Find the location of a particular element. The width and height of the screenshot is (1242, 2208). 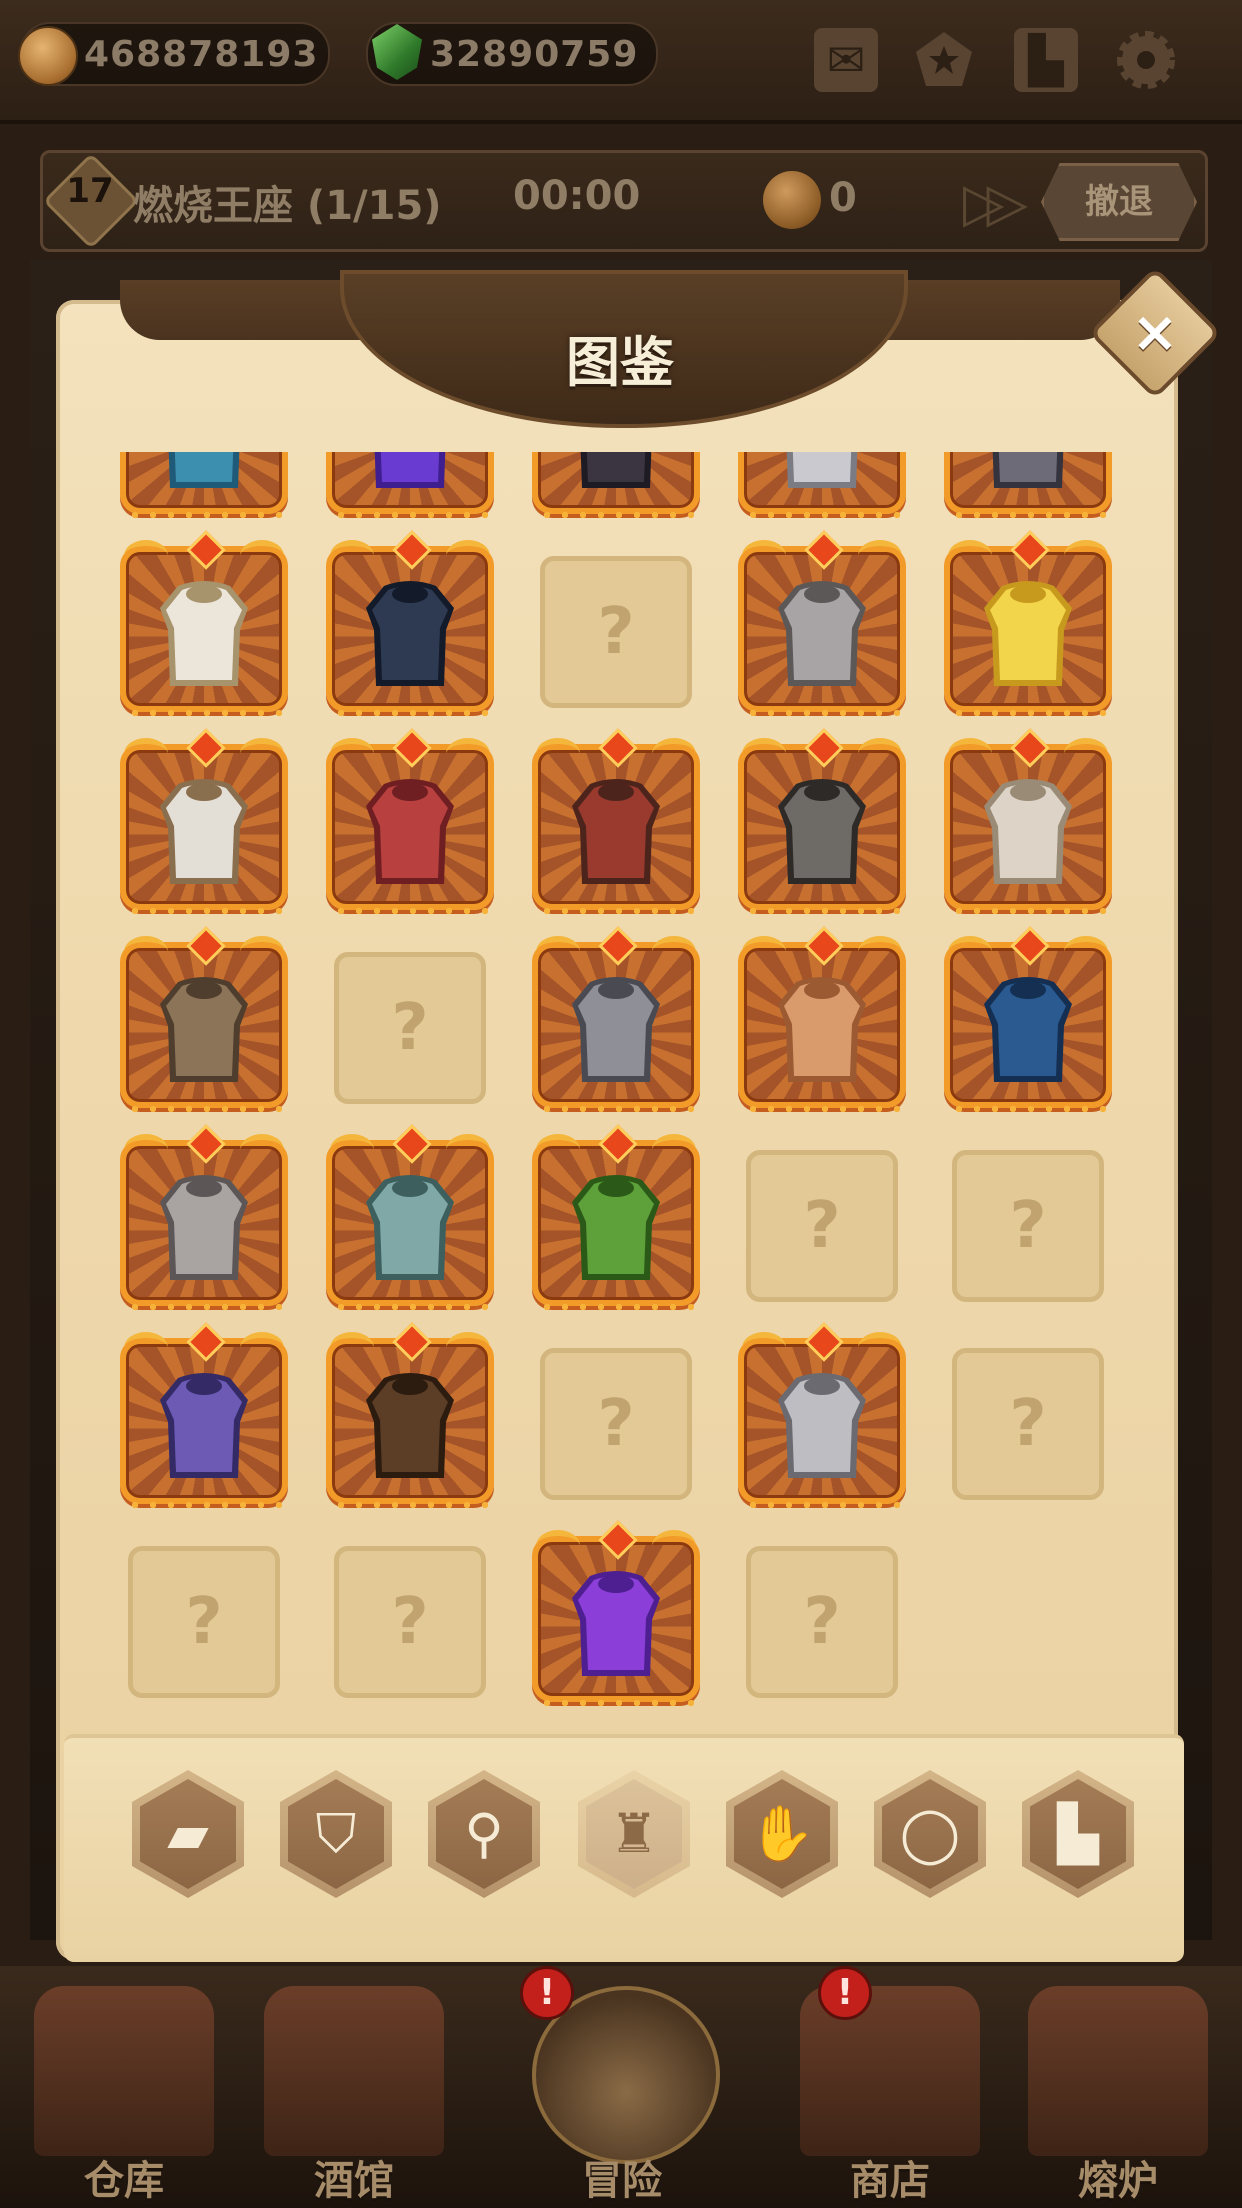

ring-icon: ◯ is located at coordinates (930, 1833).